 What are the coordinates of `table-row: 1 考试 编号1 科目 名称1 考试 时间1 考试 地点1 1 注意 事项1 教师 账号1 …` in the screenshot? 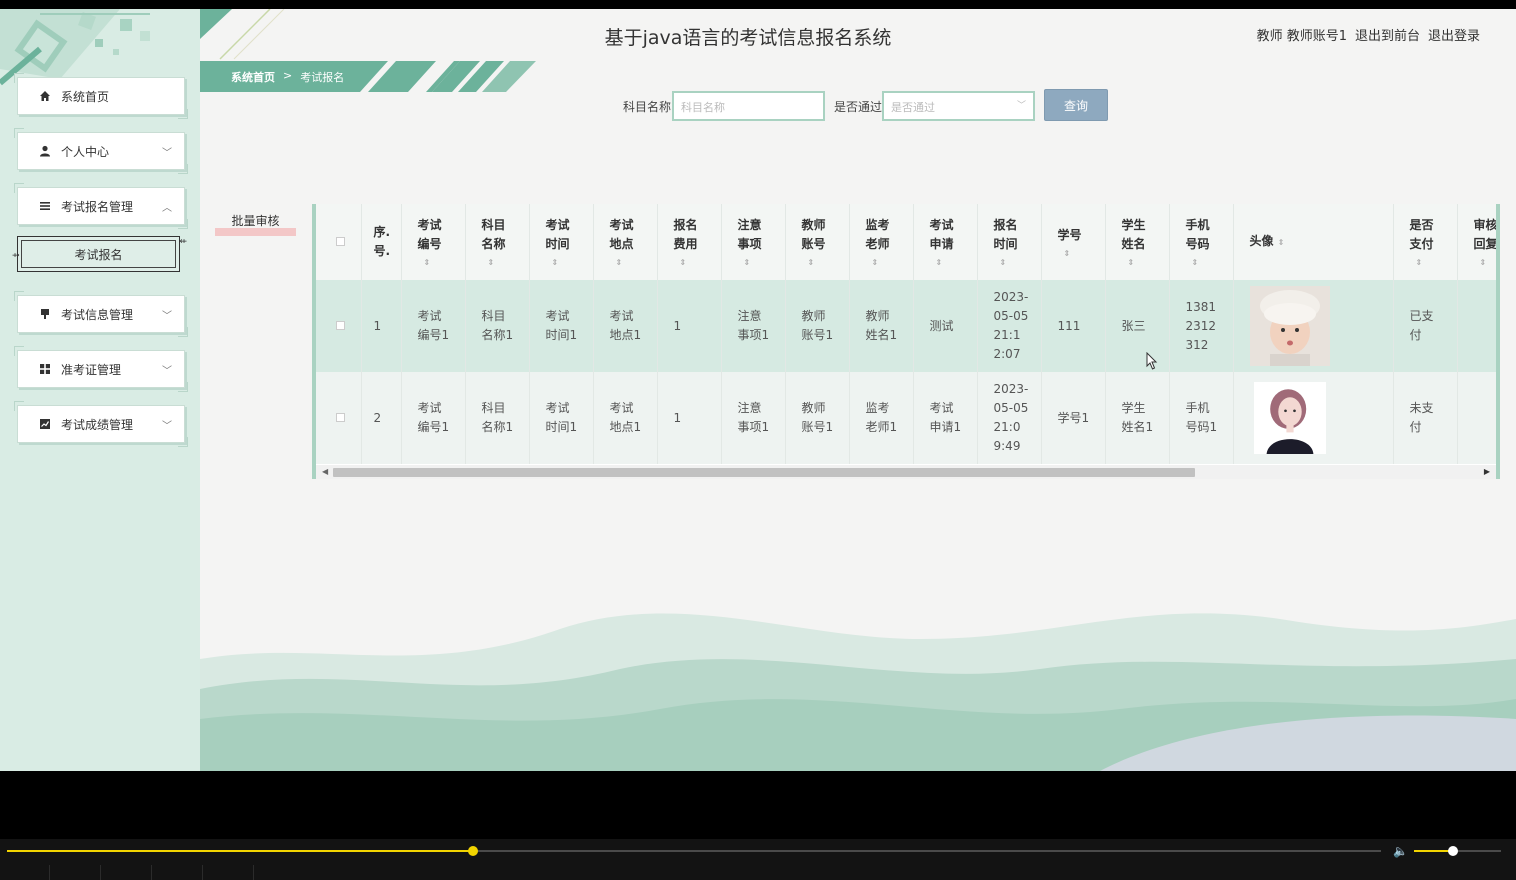 It's located at (906, 326).